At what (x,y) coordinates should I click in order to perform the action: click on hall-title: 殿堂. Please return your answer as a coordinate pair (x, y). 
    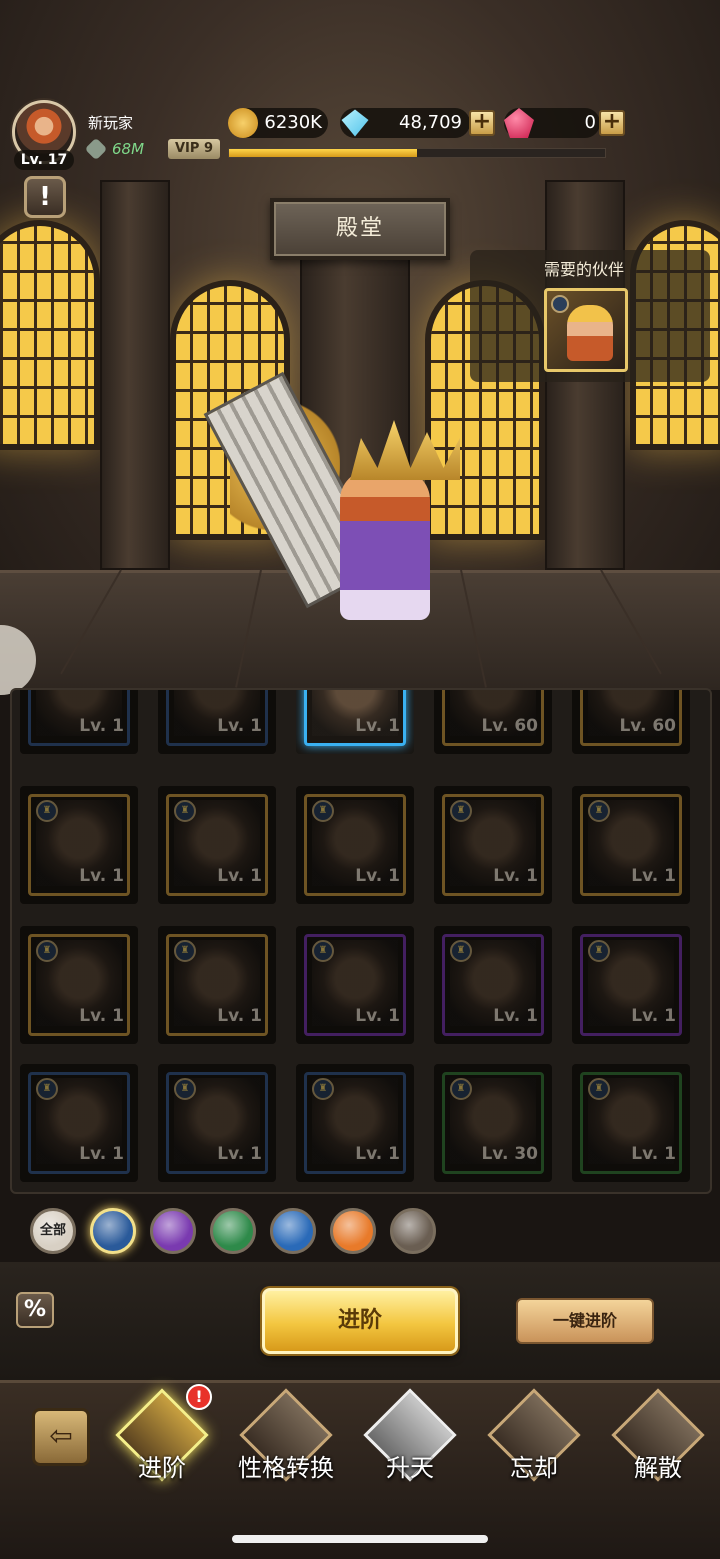
    Looking at the image, I should click on (360, 229).